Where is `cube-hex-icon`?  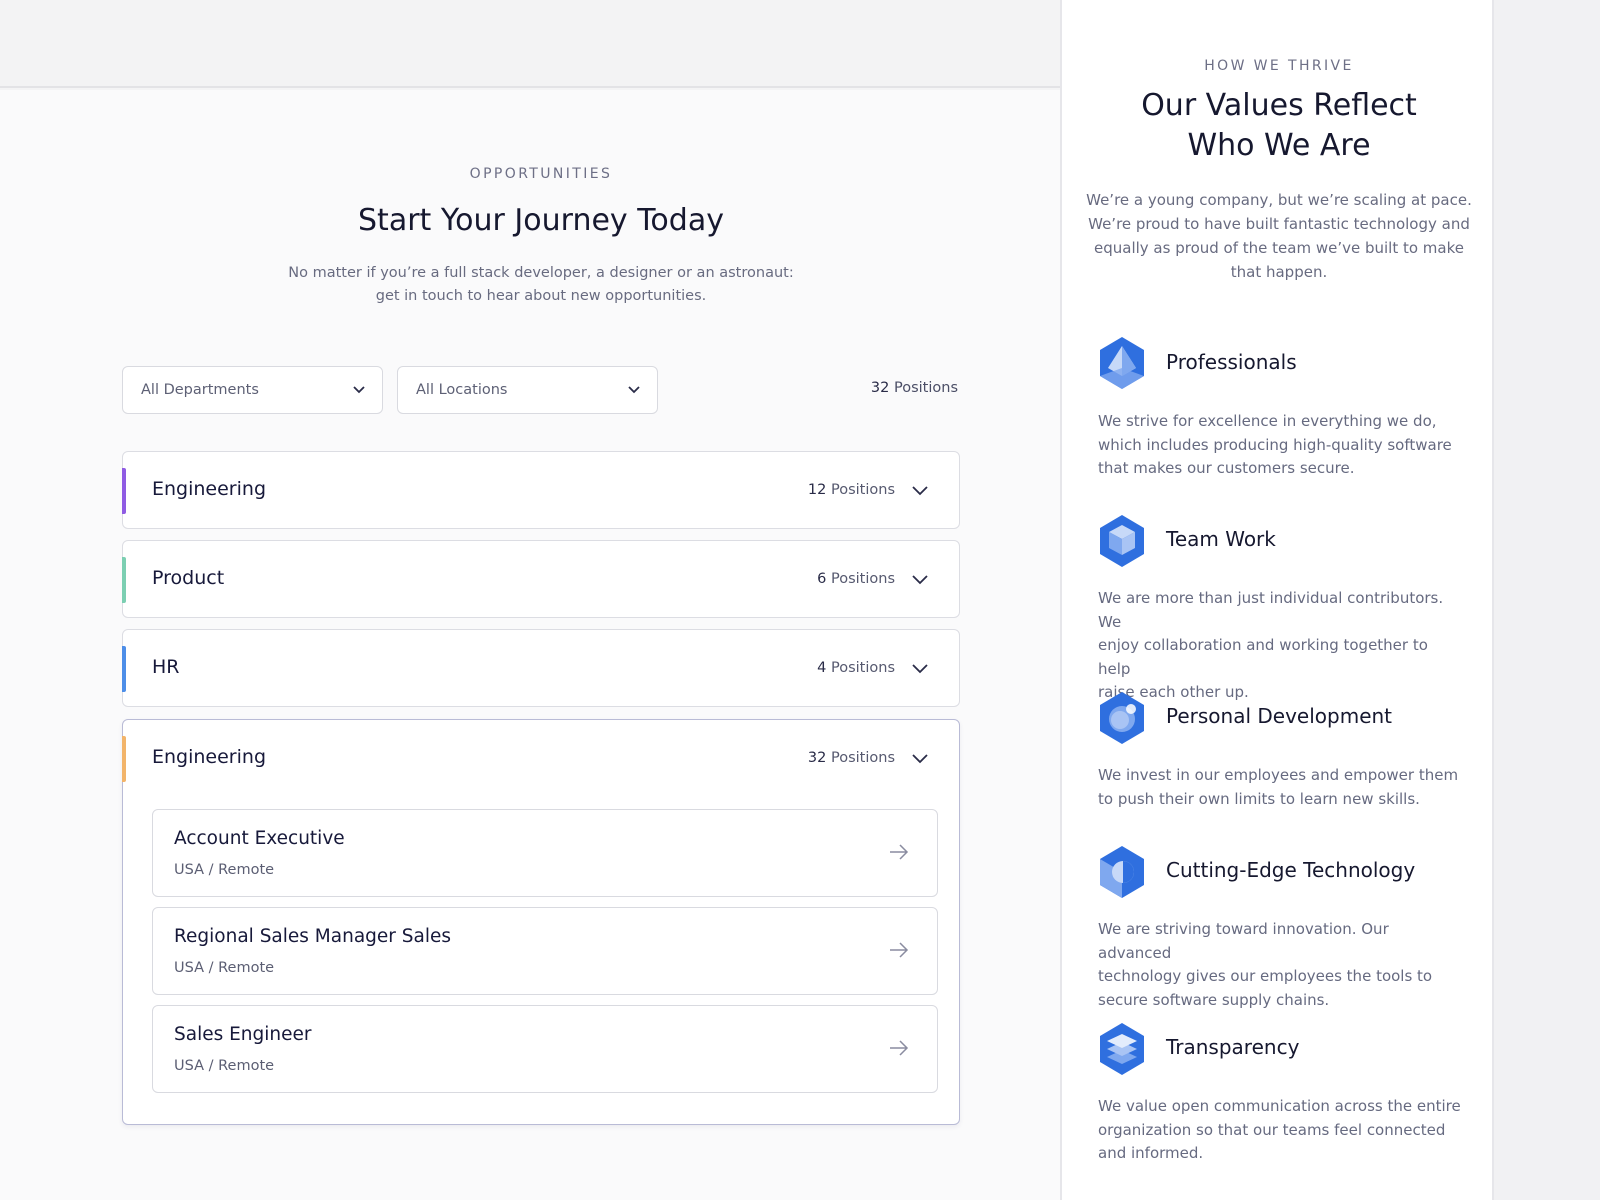
cube-hex-icon is located at coordinates (1122, 541).